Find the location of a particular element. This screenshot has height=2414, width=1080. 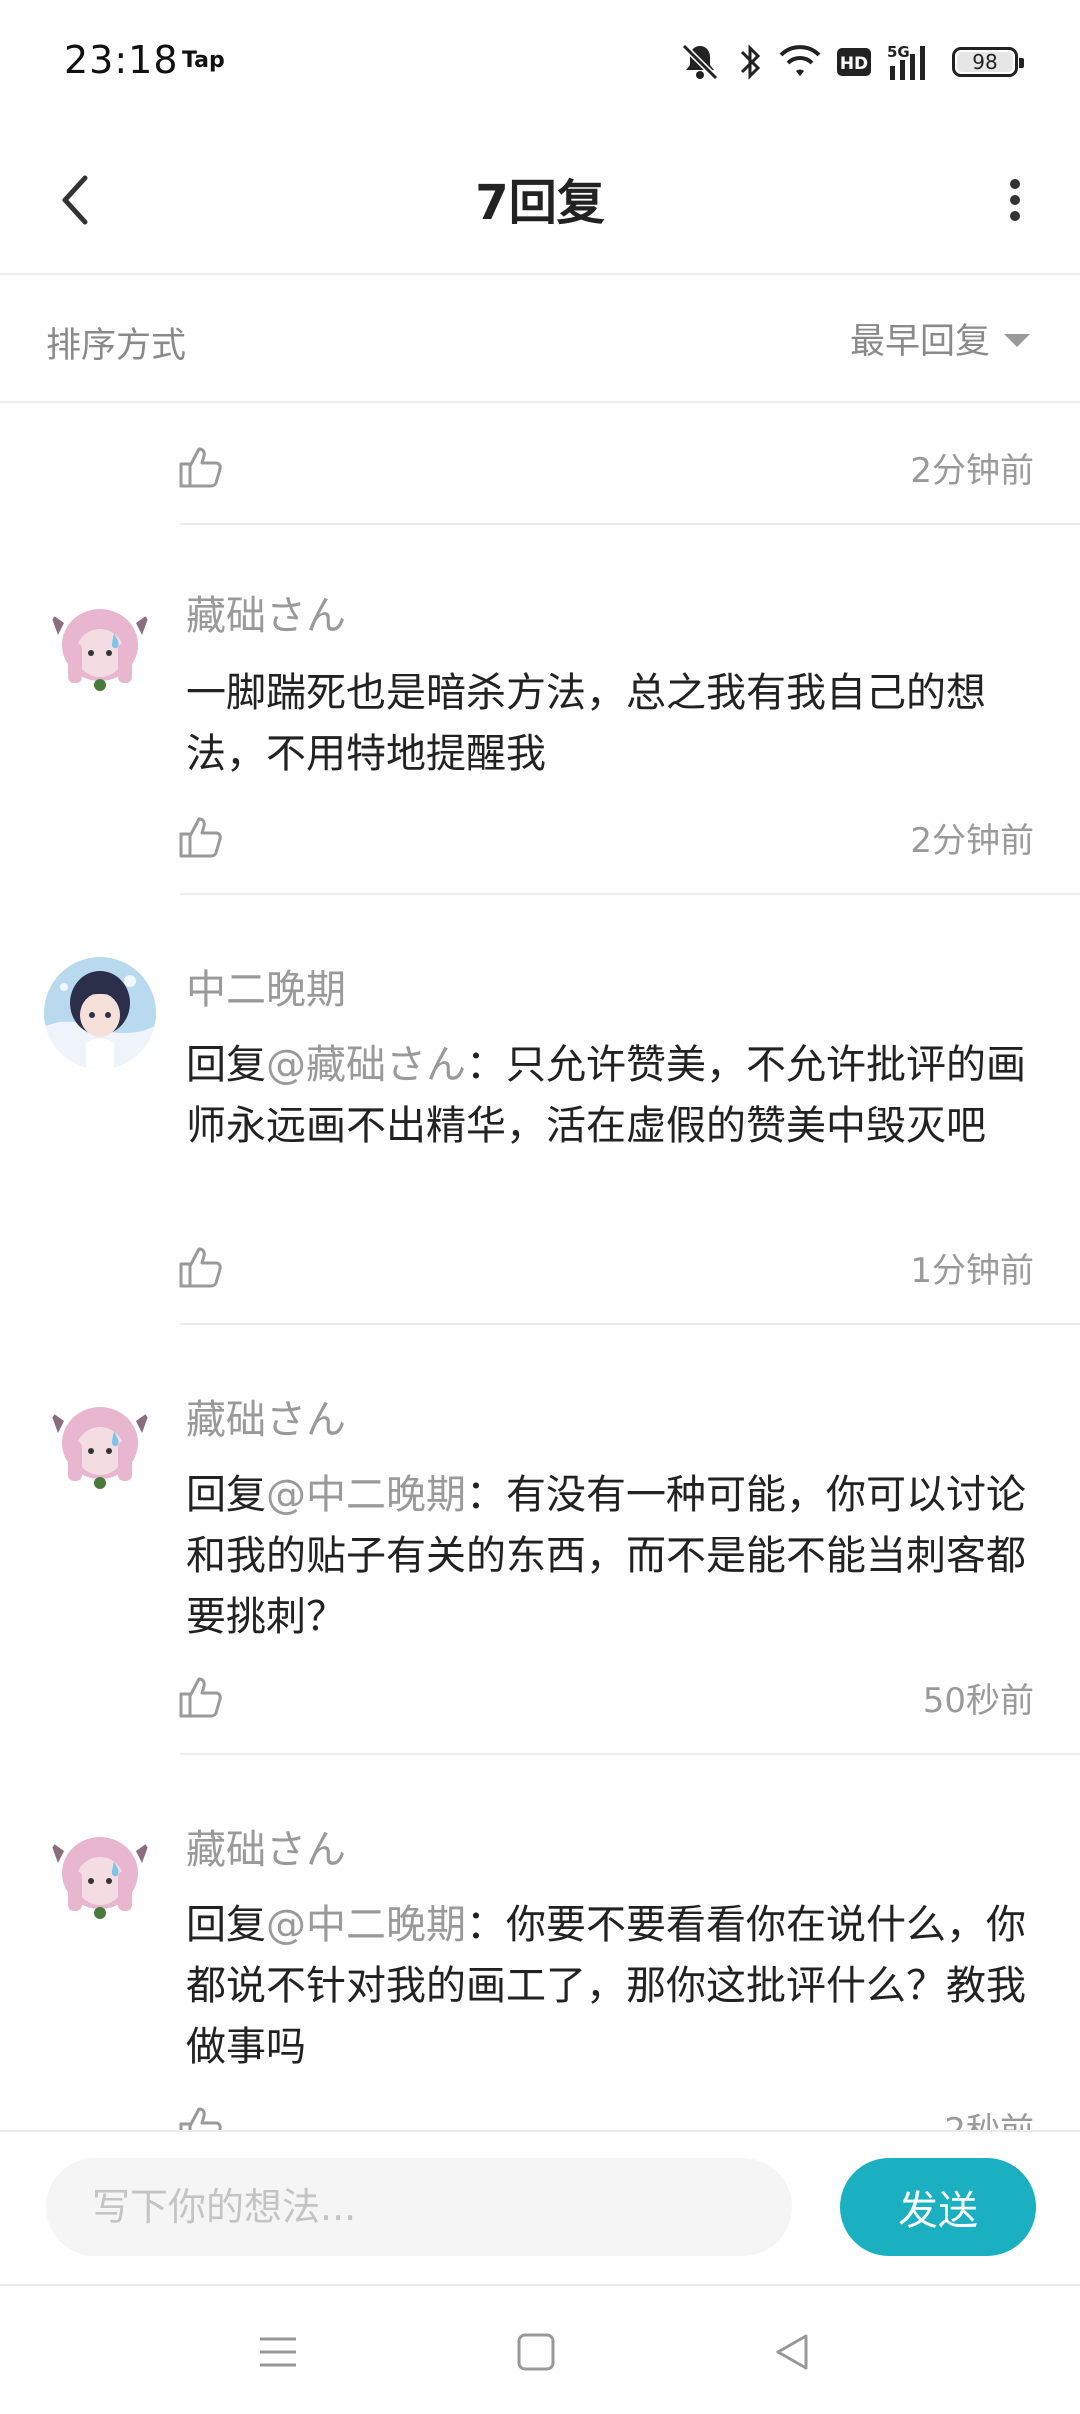

reply-time: 2秒前 is located at coordinates (989, 2117).